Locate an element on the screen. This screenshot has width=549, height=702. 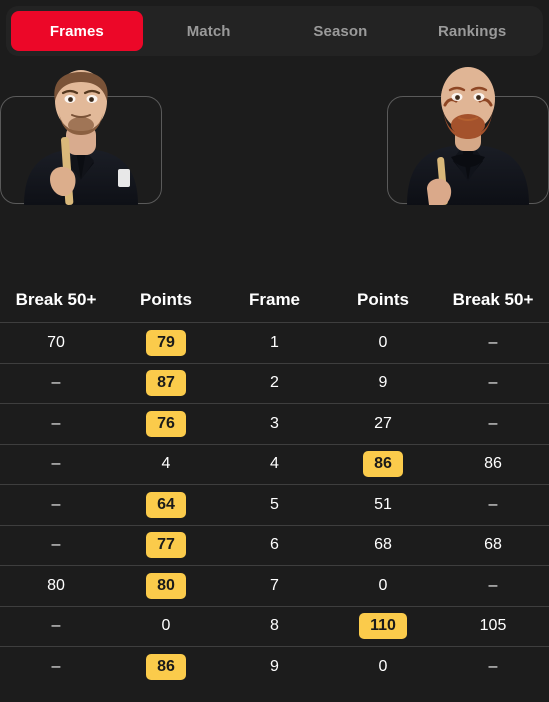
left-points-cell: 76 is located at coordinates (166, 424).